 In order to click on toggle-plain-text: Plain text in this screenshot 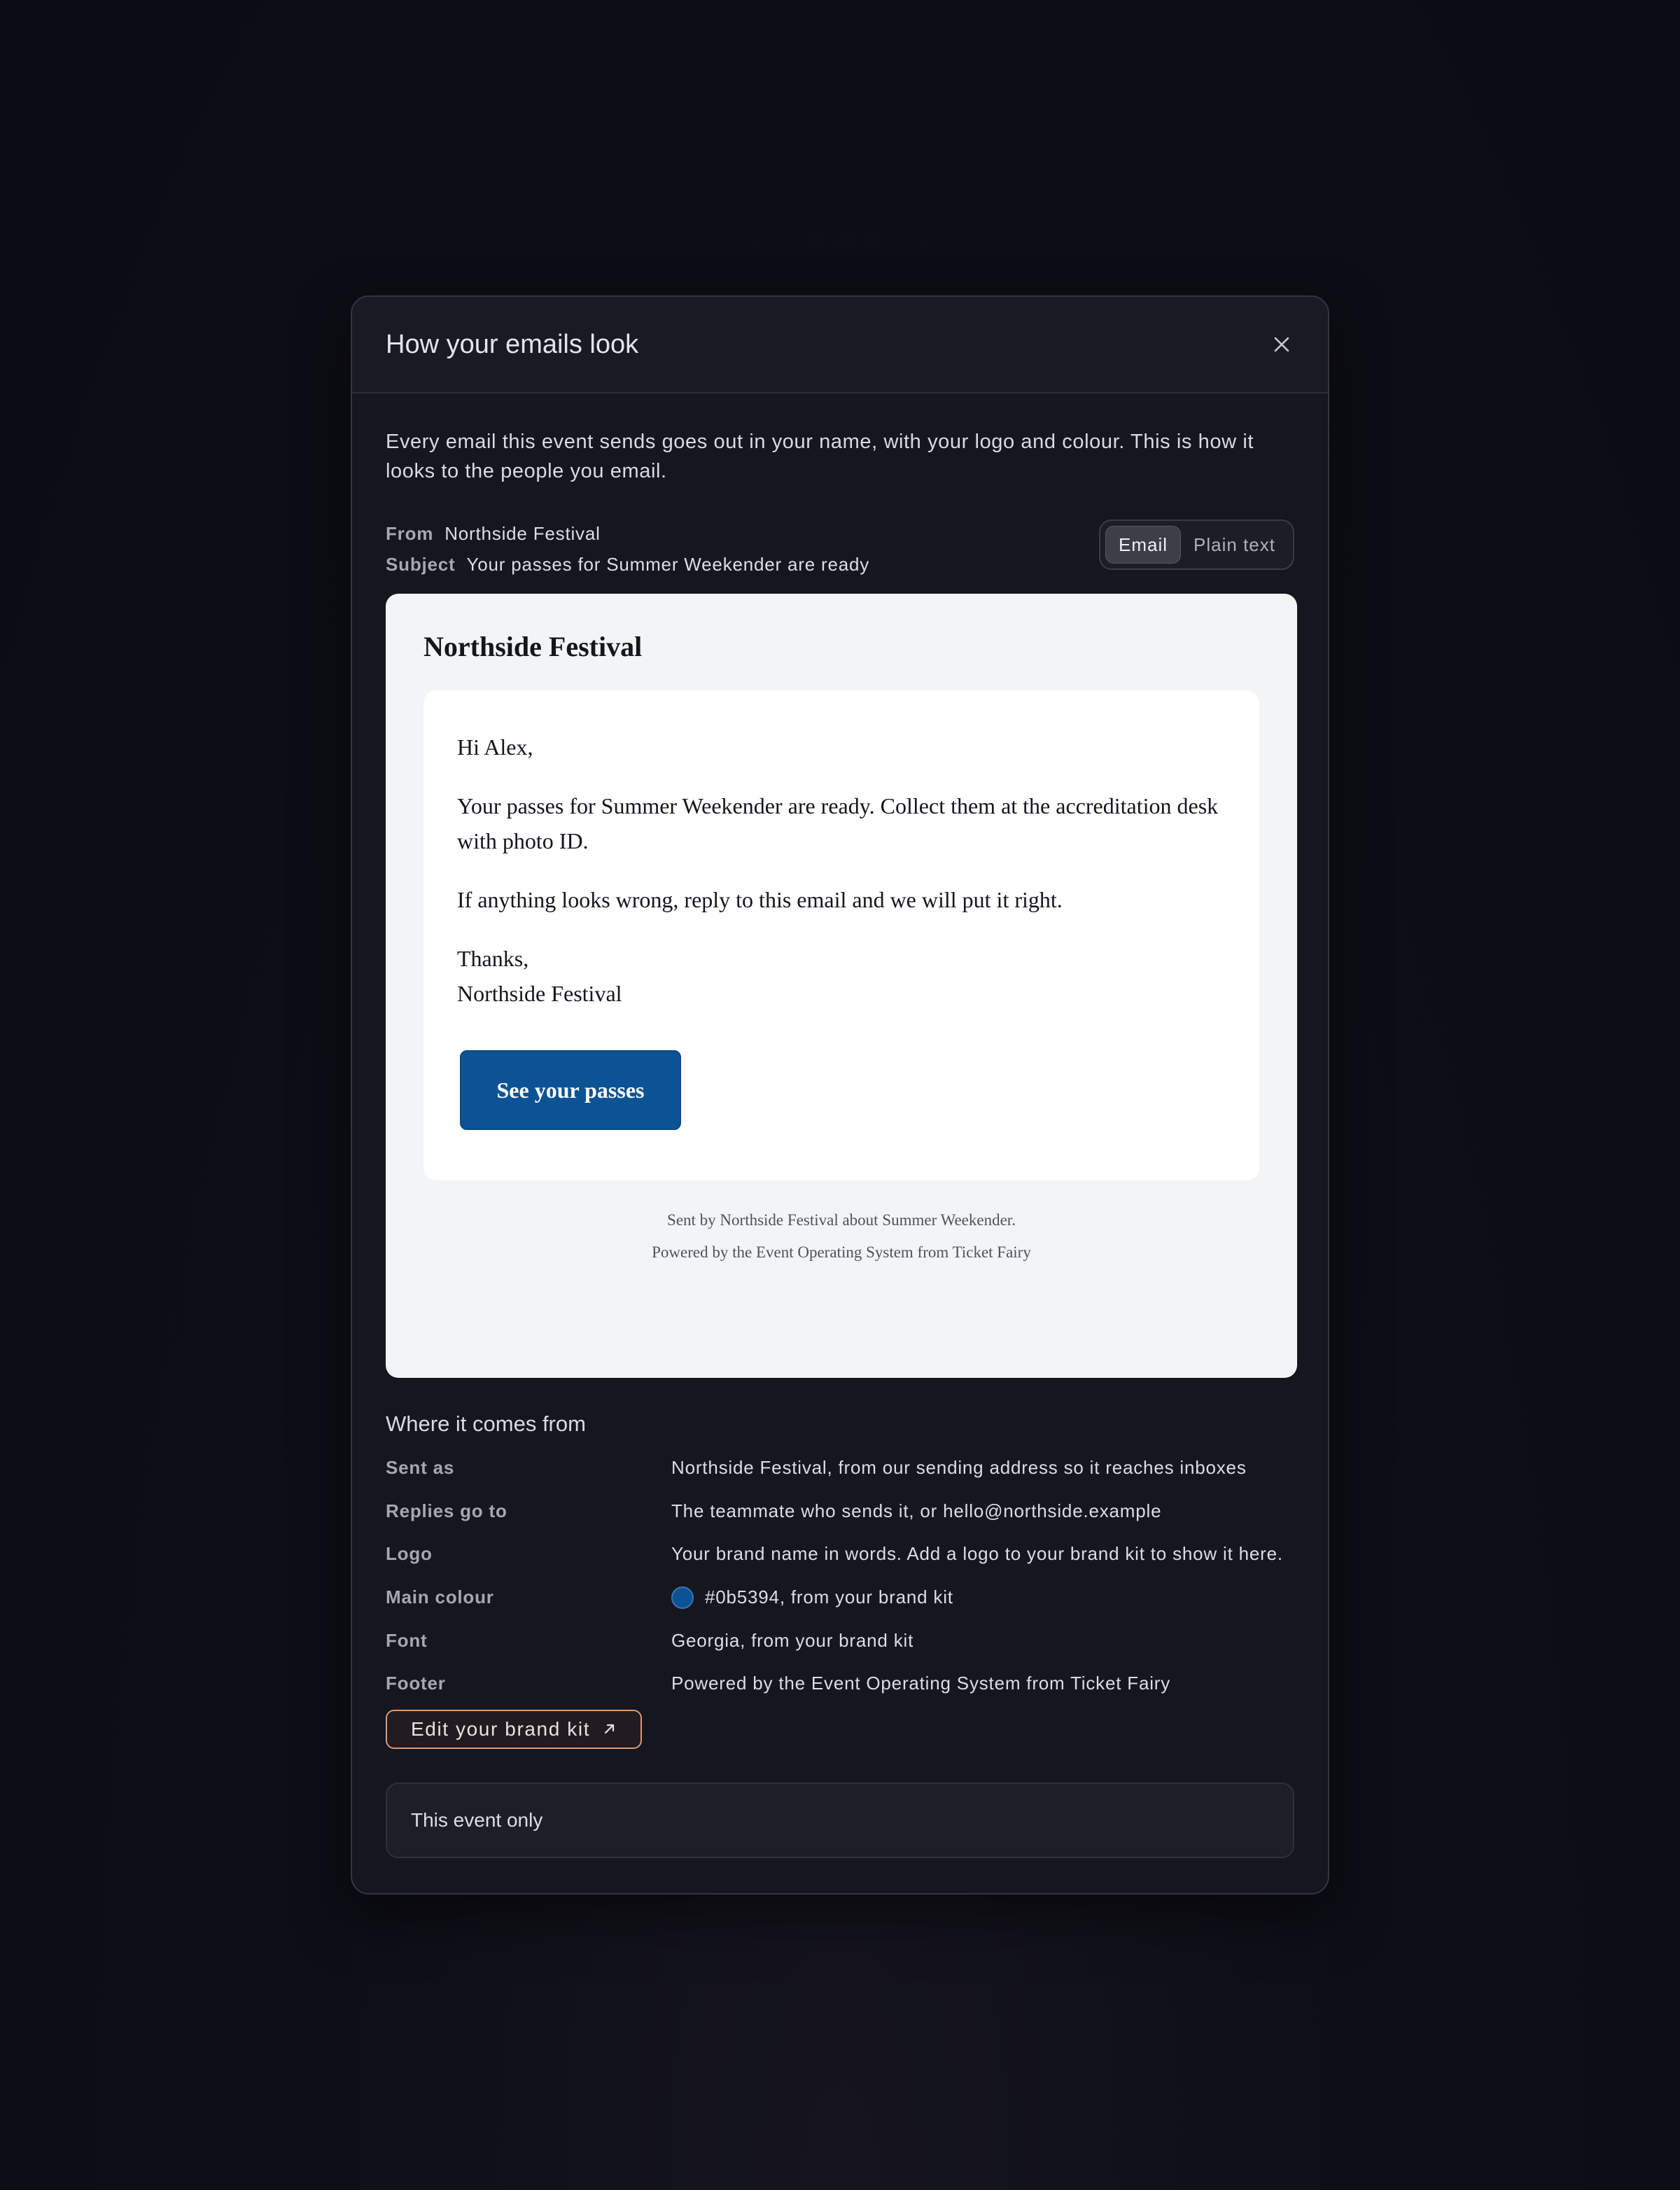, I will do `click(1234, 545)`.